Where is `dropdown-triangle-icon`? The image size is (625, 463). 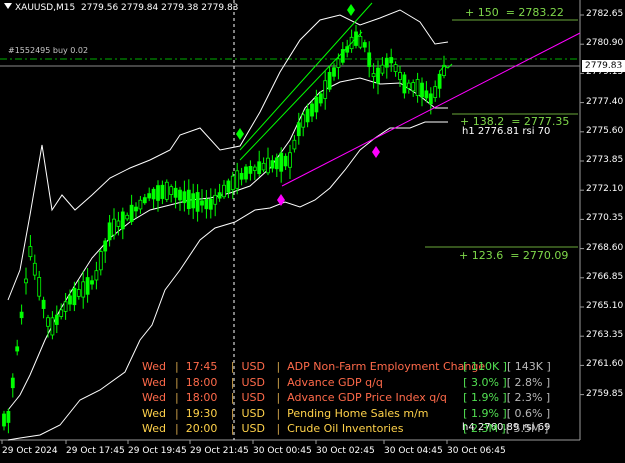
dropdown-triangle-icon is located at coordinates (8, 6).